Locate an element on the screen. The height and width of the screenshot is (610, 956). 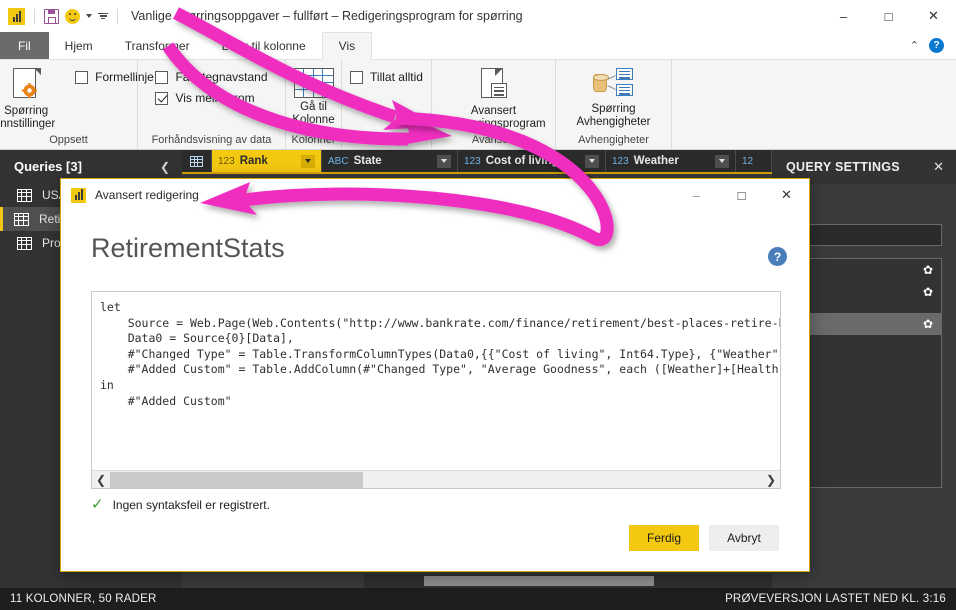
scrollbar-track is located at coordinates (436, 480).